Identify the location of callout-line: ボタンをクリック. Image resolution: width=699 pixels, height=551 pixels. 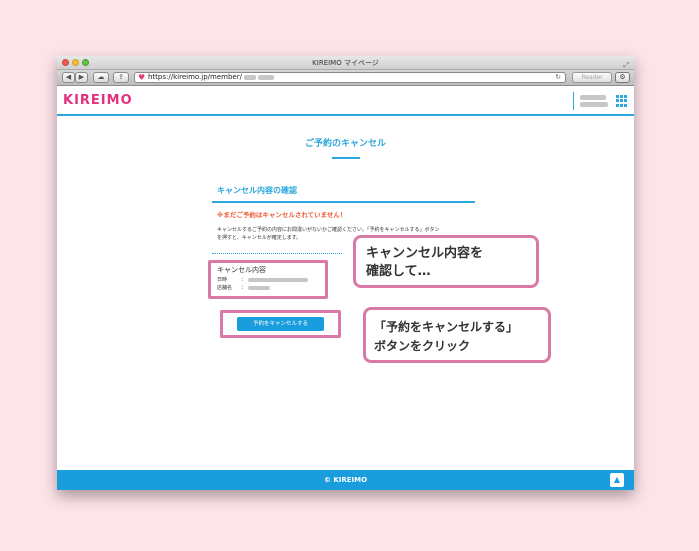
(422, 346).